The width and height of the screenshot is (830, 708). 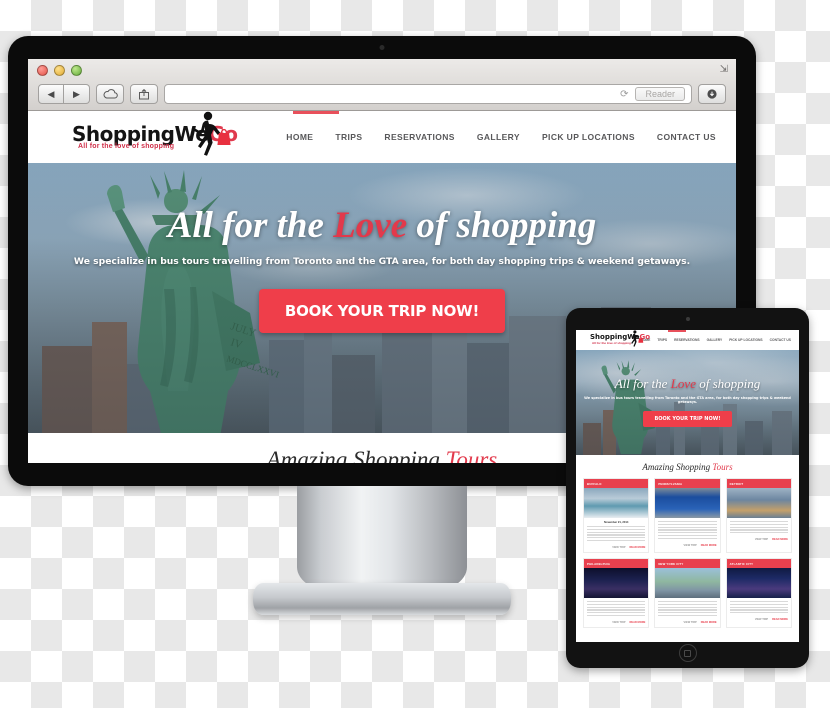 I want to click on logo-tagline: All for the love of shopping, so click(x=126, y=146).